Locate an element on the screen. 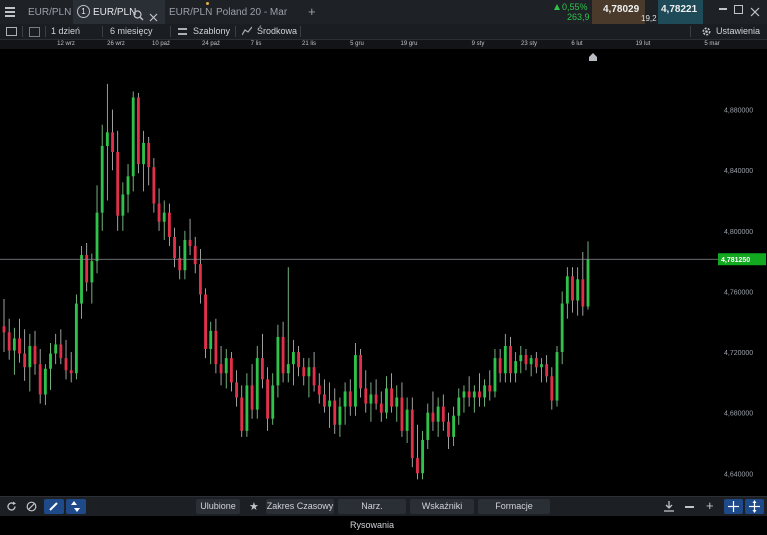  sort-arrows-icon is located at coordinates (75, 506).